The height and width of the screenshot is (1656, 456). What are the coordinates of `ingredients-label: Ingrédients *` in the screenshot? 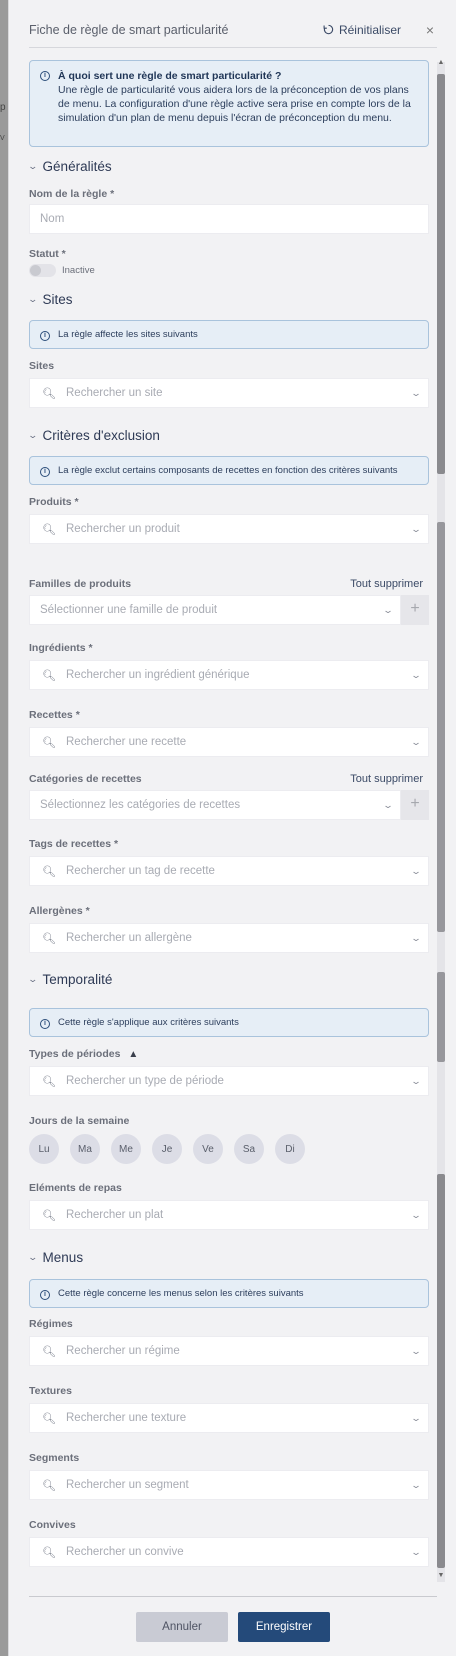 It's located at (61, 648).